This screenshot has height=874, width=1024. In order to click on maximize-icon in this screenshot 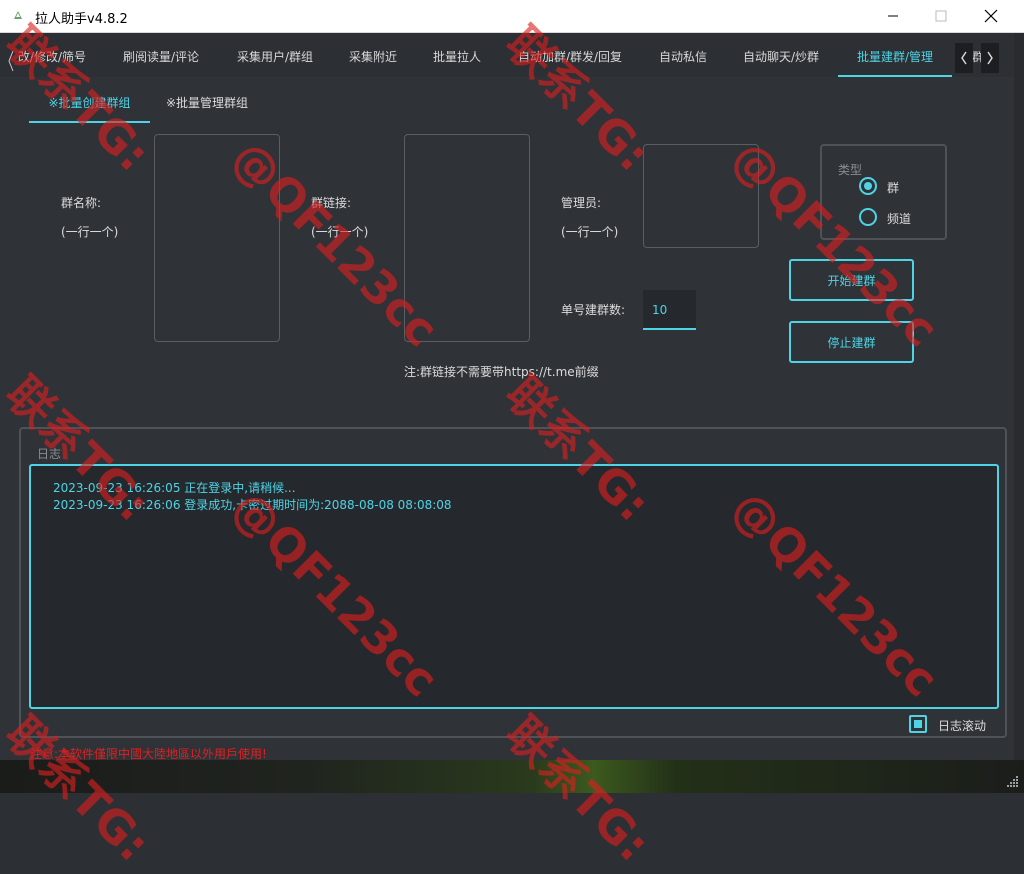, I will do `click(941, 16)`.